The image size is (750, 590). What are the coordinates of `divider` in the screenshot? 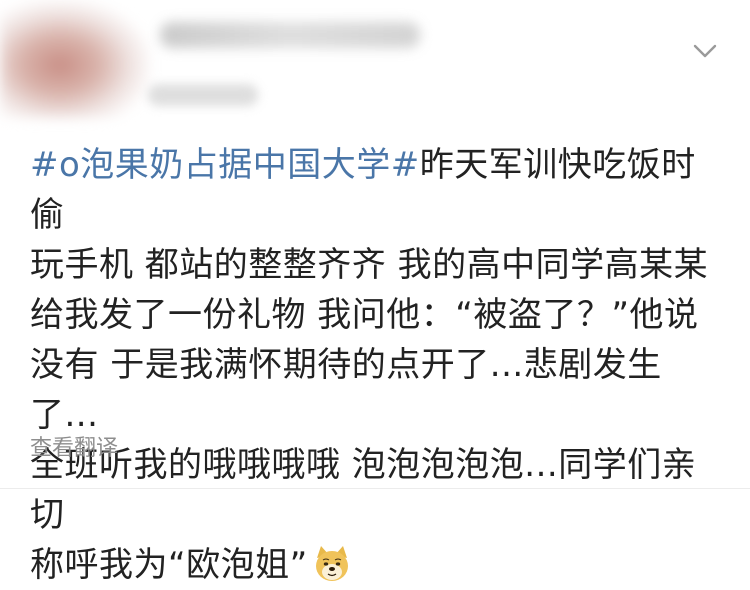 It's located at (375, 488).